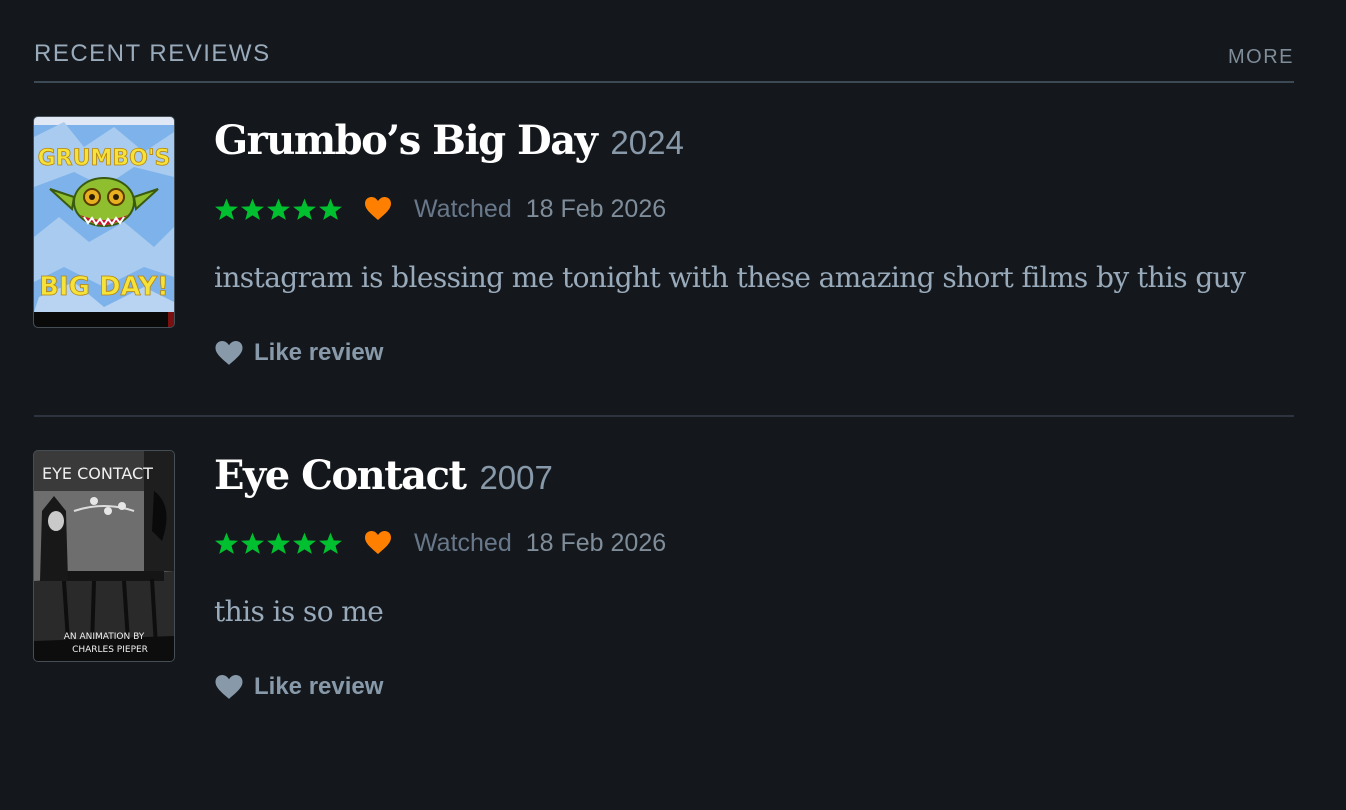 The height and width of the screenshot is (810, 1346). What do you see at coordinates (1261, 57) in the screenshot?
I see `more-link: MORE` at bounding box center [1261, 57].